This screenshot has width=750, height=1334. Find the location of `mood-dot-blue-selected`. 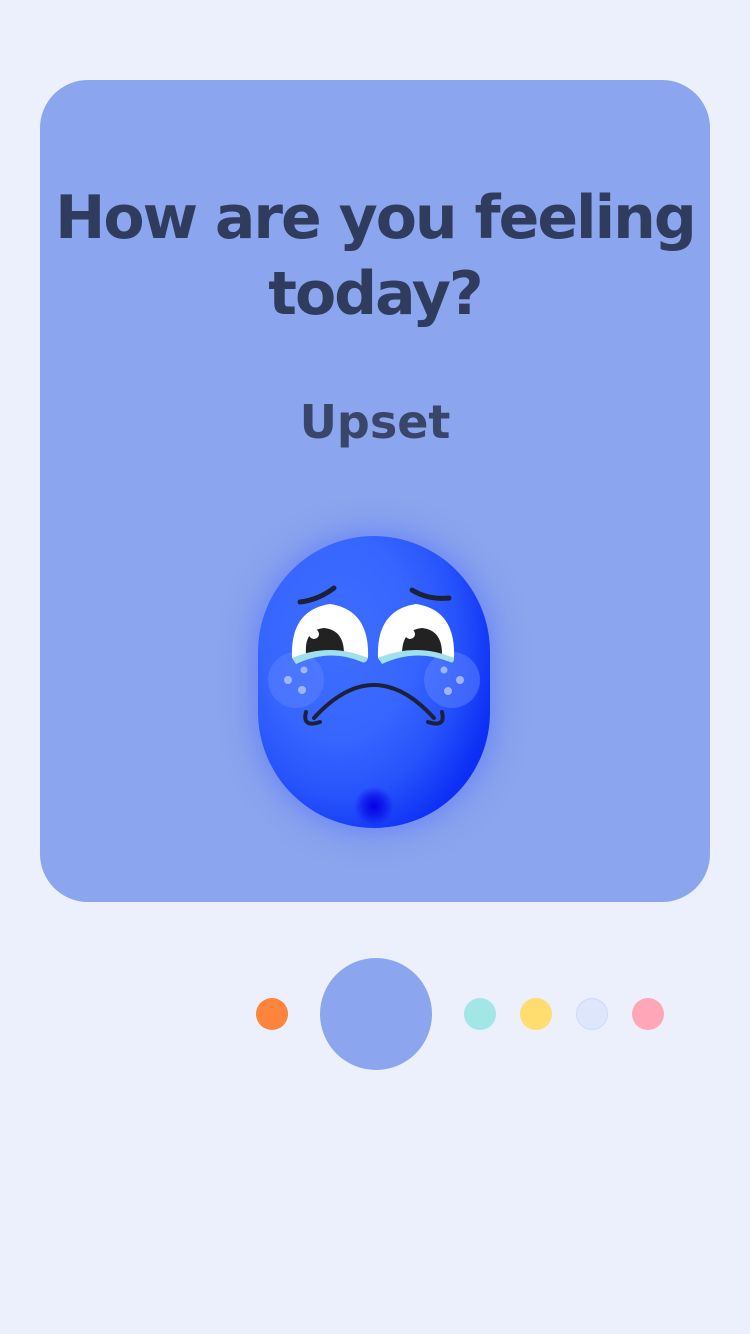

mood-dot-blue-selected is located at coordinates (376, 1014).